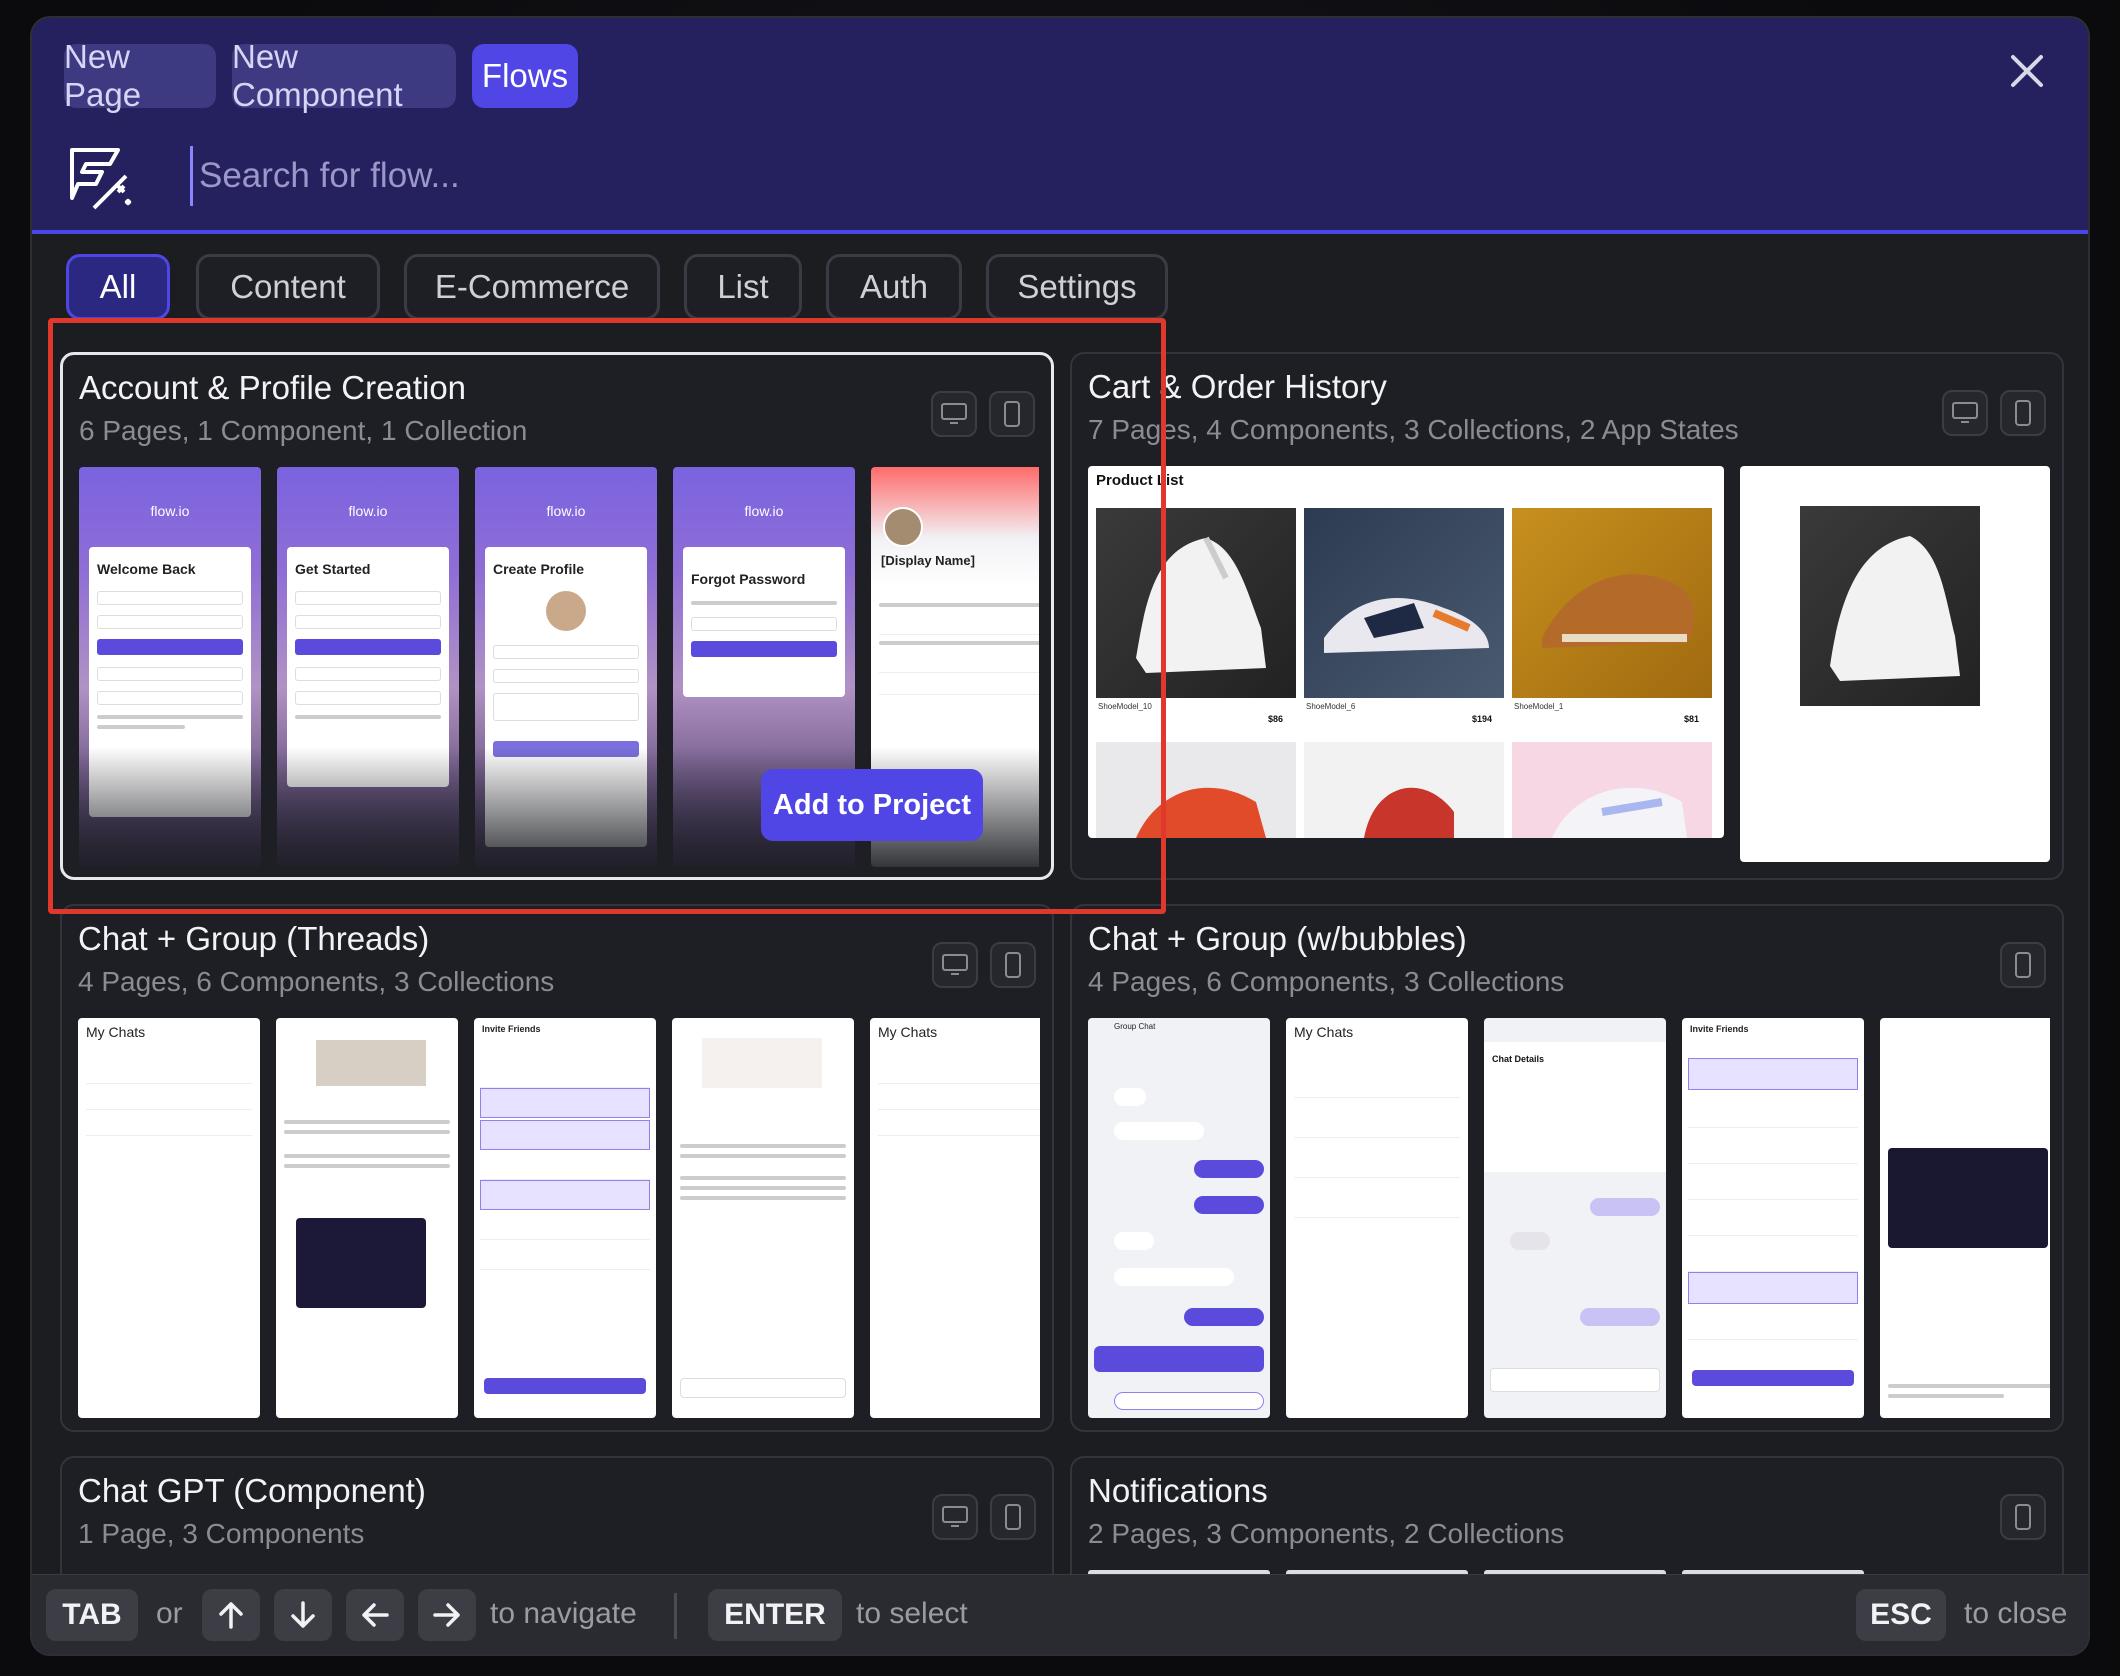  Describe the element at coordinates (375, 1615) in the screenshot. I see `arrow-left-icon` at that location.